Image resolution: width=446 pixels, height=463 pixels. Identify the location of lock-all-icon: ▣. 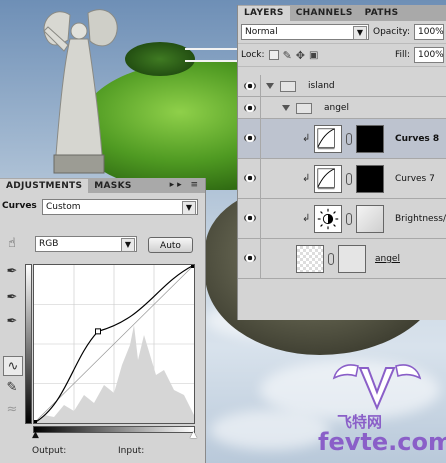
(313, 55).